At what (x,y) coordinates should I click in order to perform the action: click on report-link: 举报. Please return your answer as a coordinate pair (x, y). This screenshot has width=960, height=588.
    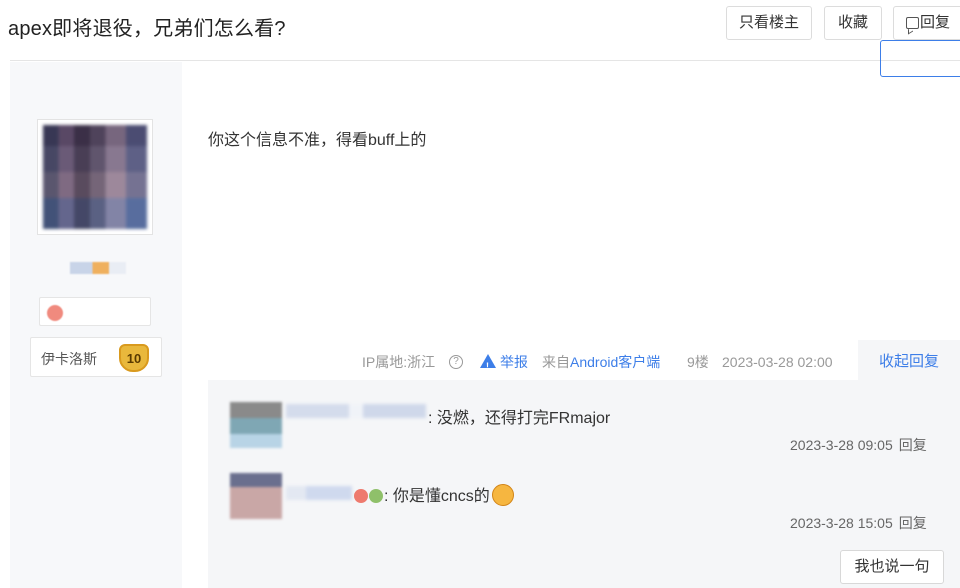
    Looking at the image, I should click on (504, 364).